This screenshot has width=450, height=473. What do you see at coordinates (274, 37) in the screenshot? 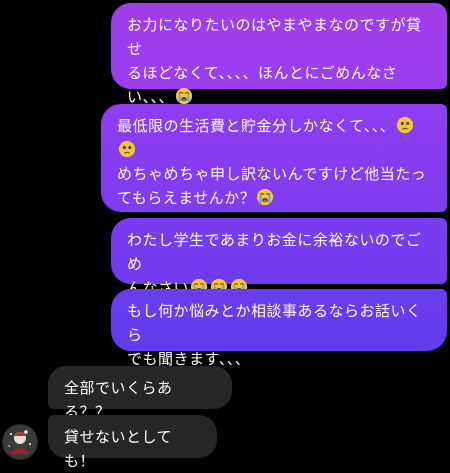
I see `message-line: お力になりたいのはやまやまなのですが貸せ` at bounding box center [274, 37].